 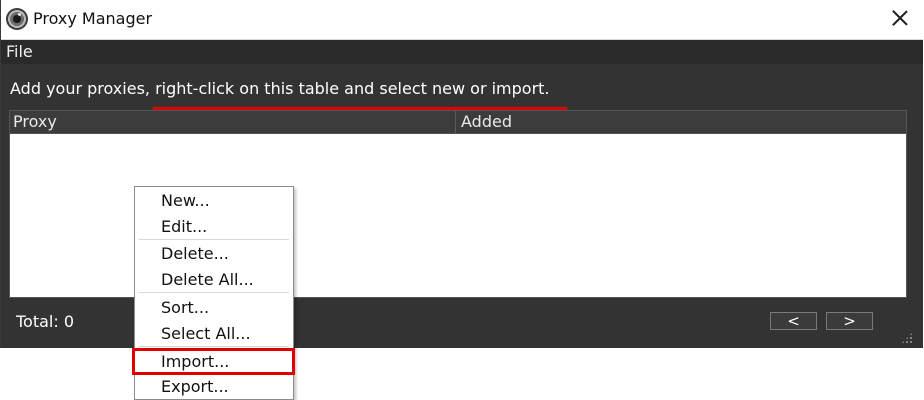 What do you see at coordinates (900, 18) in the screenshot?
I see `close-icon` at bounding box center [900, 18].